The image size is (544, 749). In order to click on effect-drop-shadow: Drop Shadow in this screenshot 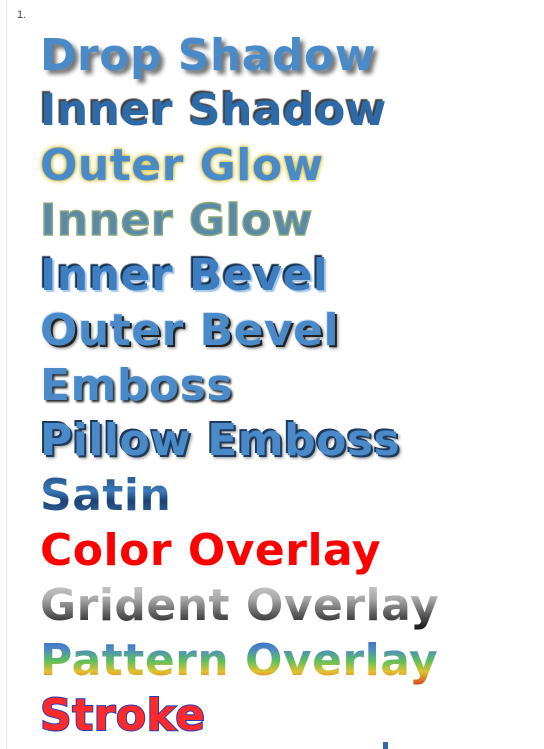, I will do `click(208, 55)`.